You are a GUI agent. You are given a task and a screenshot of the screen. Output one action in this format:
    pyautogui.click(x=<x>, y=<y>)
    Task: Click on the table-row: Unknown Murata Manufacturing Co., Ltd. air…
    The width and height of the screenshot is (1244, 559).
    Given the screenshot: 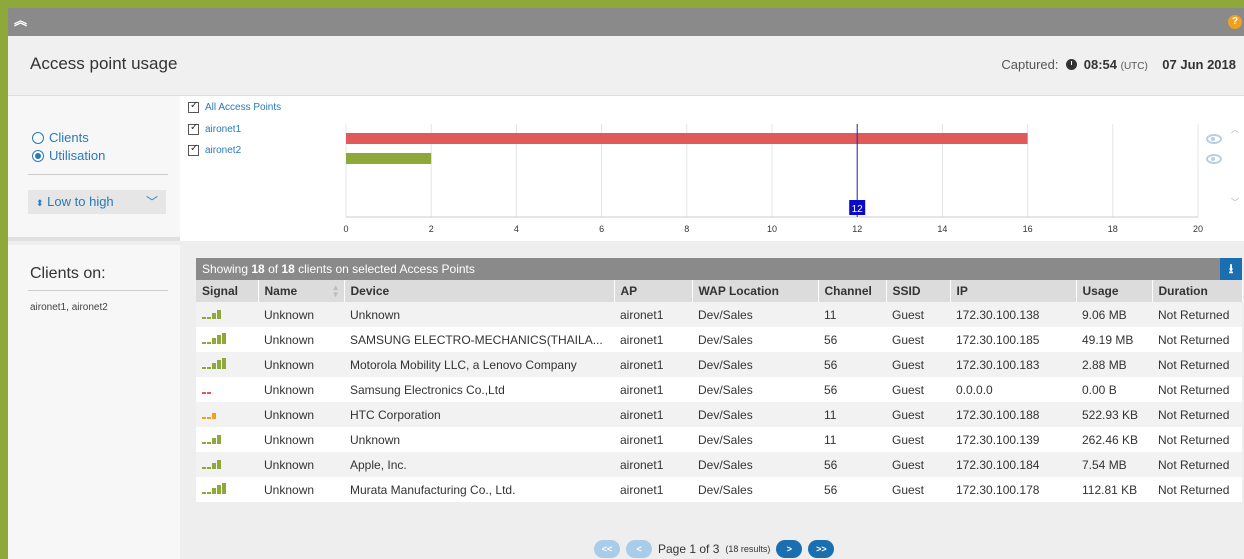 What is the action you would take?
    pyautogui.click(x=719, y=489)
    